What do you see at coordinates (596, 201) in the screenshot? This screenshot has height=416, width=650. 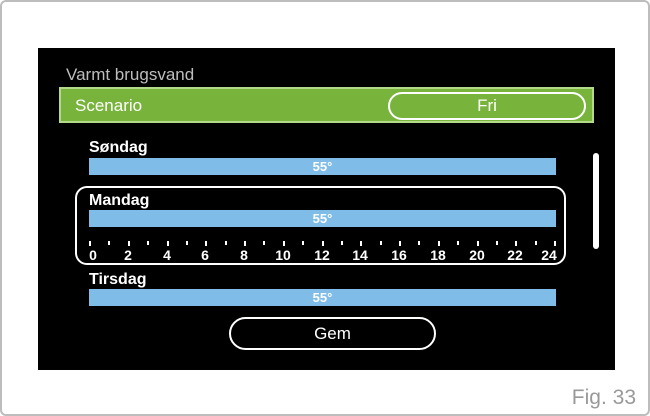 I see `scrollbar` at bounding box center [596, 201].